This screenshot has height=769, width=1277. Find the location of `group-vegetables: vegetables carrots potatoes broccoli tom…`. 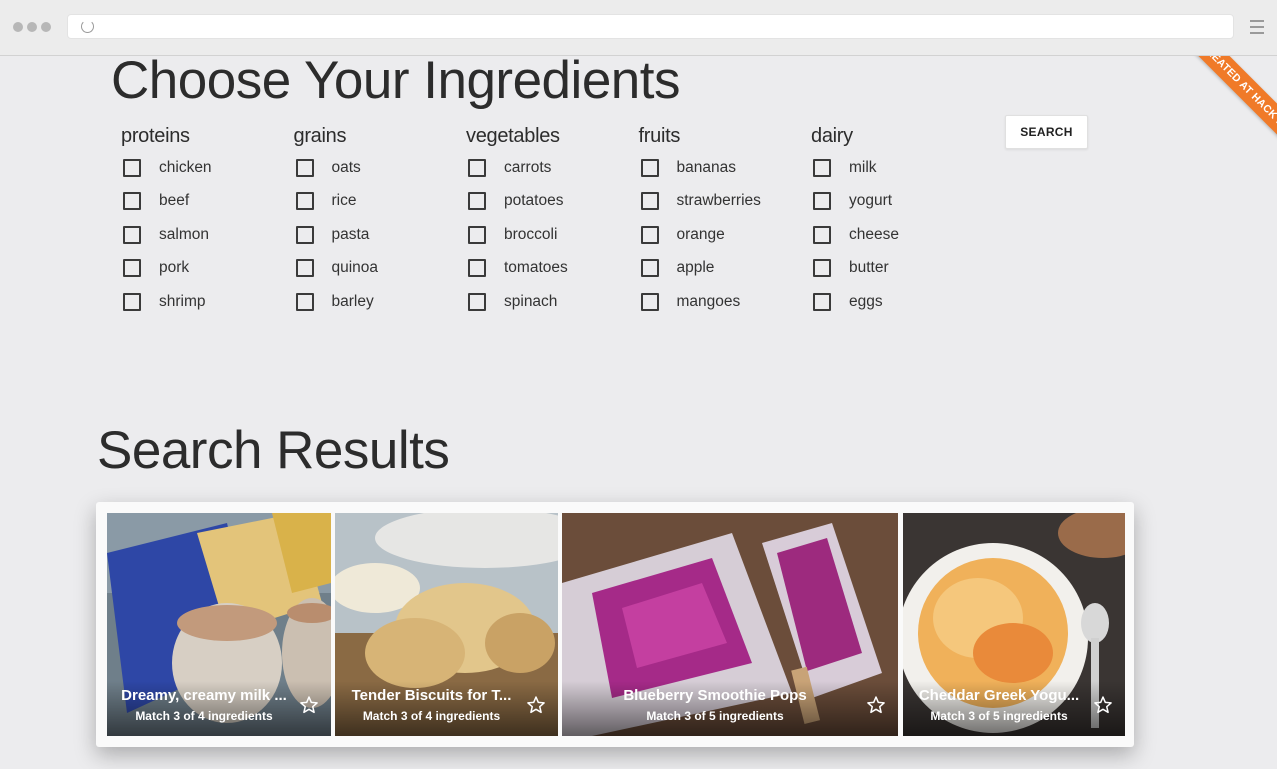

group-vegetables: vegetables carrots potatoes broccoli tom… is located at coordinates (552, 221).